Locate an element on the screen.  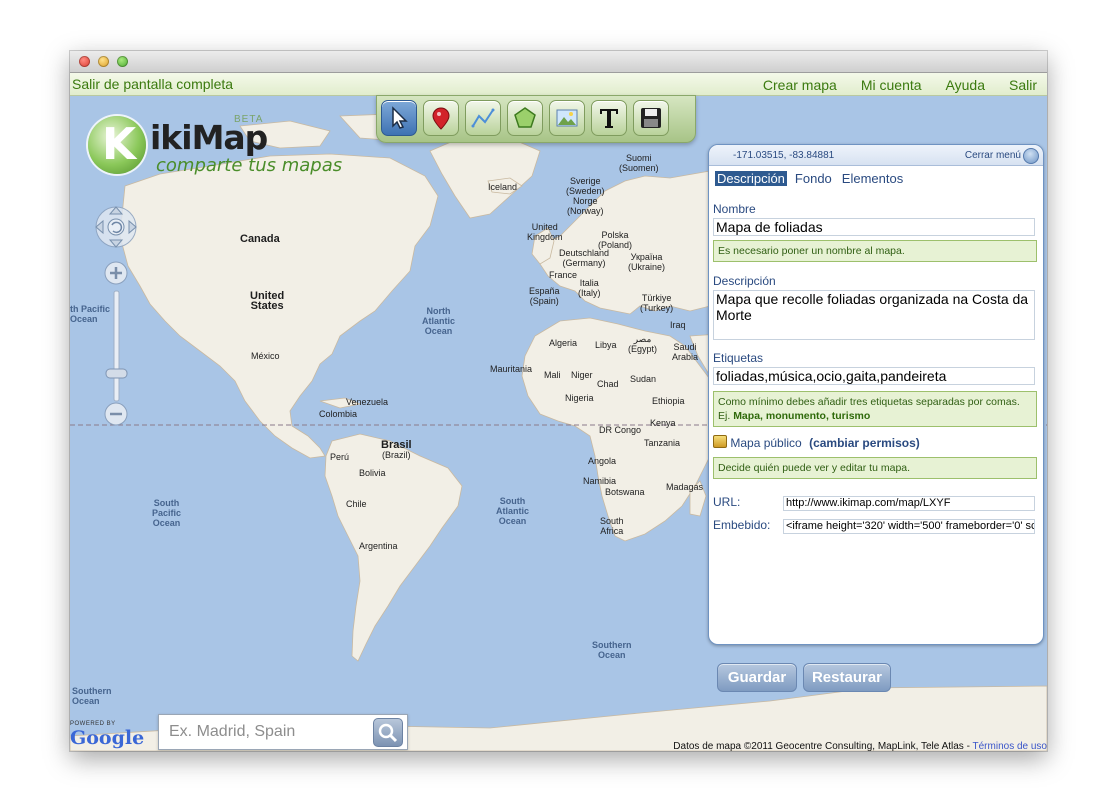
text-tool-button is located at coordinates (609, 118).